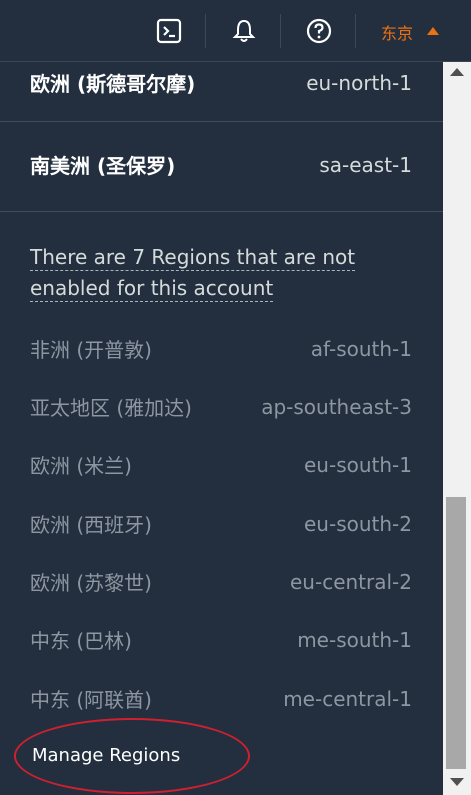 Image resolution: width=471 pixels, height=795 pixels. Describe the element at coordinates (169, 31) in the screenshot. I see `cloudshell-icon` at that location.